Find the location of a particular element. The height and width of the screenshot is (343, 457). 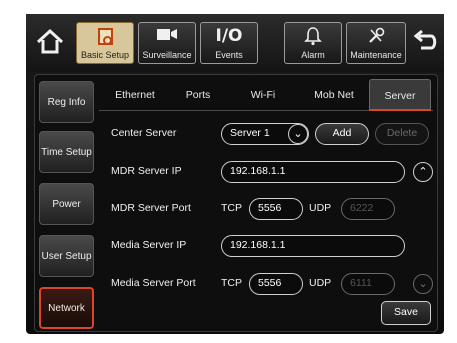

media-udp-label: UDP is located at coordinates (320, 283).